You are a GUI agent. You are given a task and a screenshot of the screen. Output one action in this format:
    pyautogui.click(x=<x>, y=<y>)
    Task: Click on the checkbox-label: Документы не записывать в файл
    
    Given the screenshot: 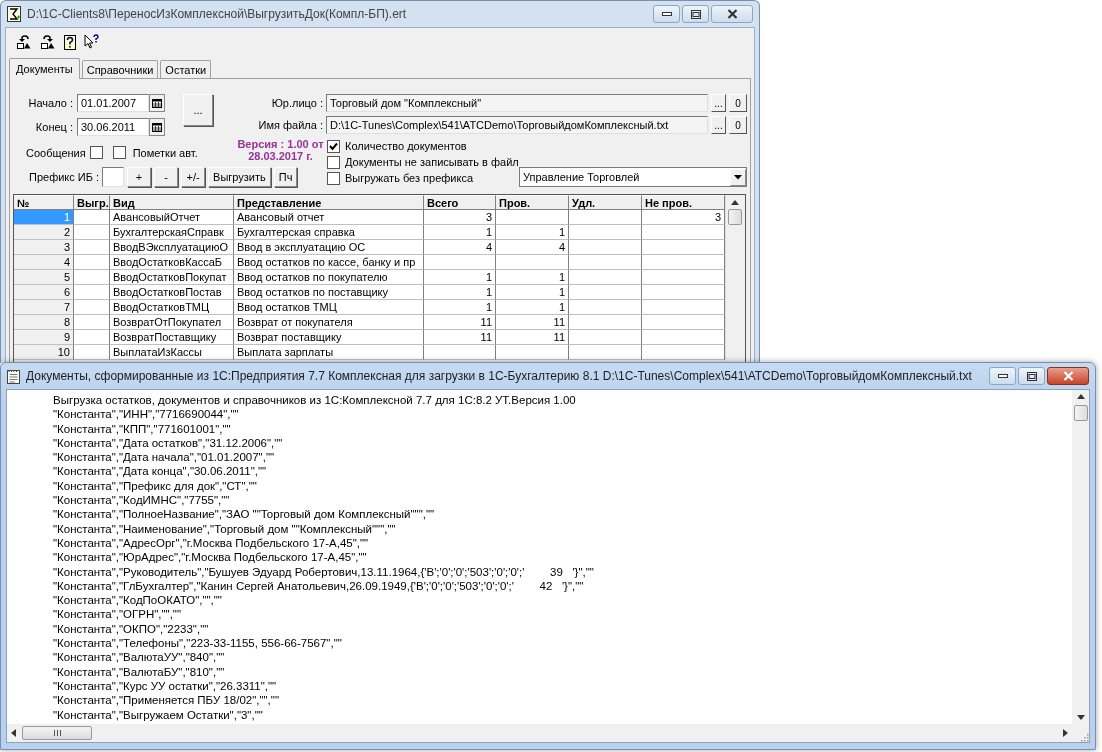 What is the action you would take?
    pyautogui.click(x=432, y=162)
    